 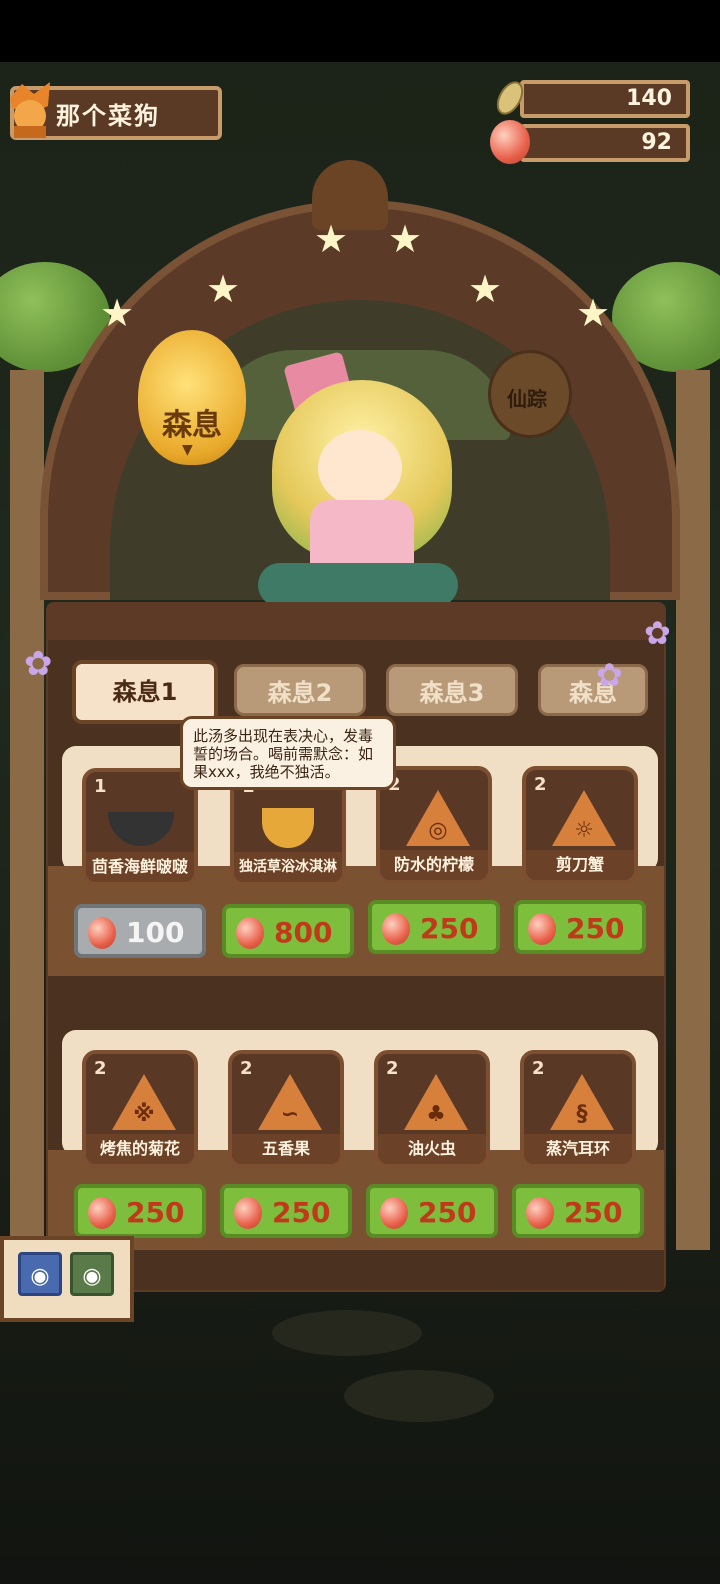 I want to click on player-name: 那个菜狗, so click(x=108, y=116).